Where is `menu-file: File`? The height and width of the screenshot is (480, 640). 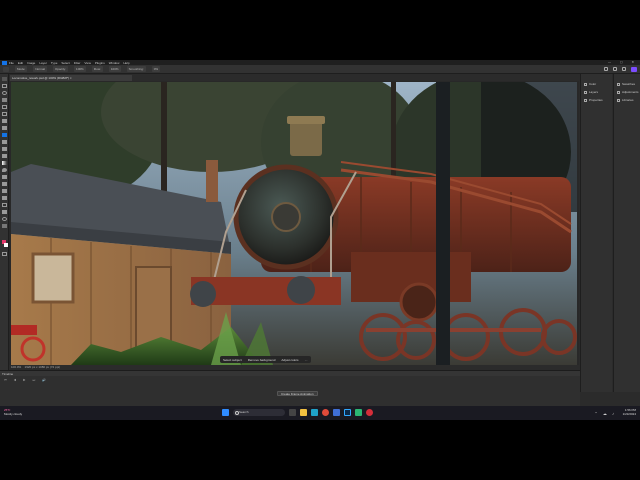 menu-file: File is located at coordinates (11, 63).